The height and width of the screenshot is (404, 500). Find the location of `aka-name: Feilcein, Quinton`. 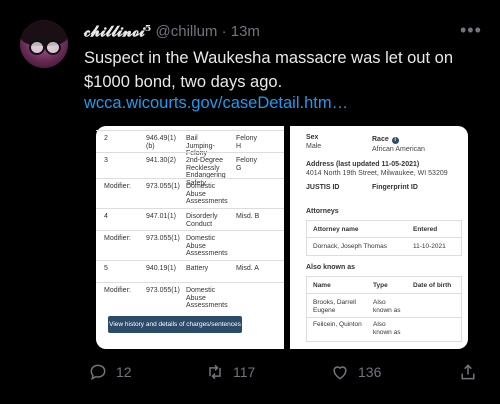

aka-name: Feilcein, Quinton is located at coordinates (337, 324).